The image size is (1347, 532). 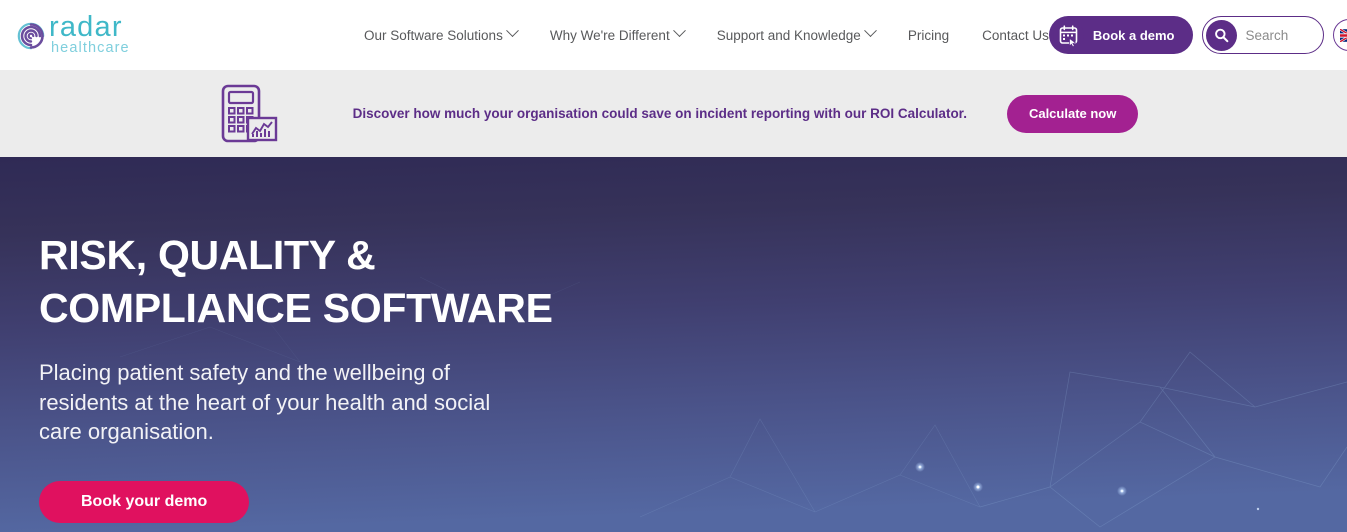 I want to click on language-selector, so click(x=1339, y=35).